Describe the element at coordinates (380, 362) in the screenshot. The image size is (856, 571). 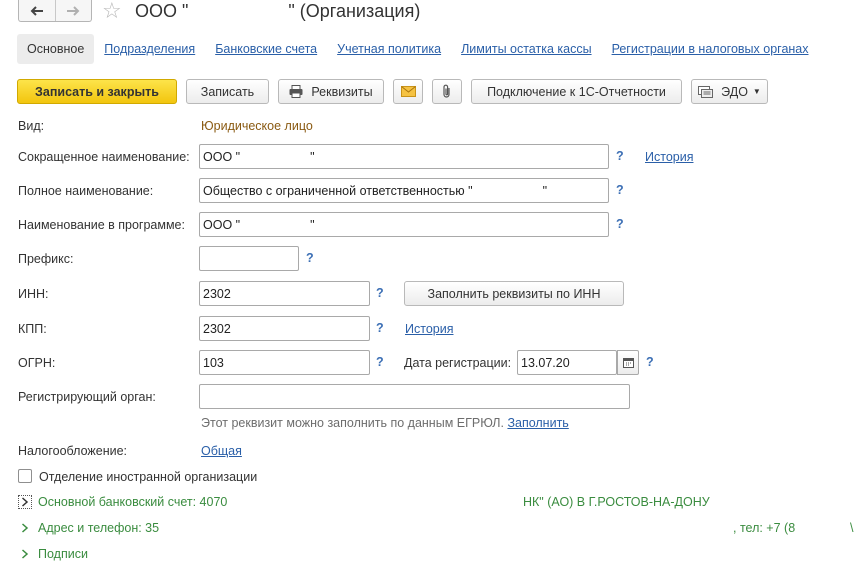
I see `ogrn-help-icon: ?` at that location.